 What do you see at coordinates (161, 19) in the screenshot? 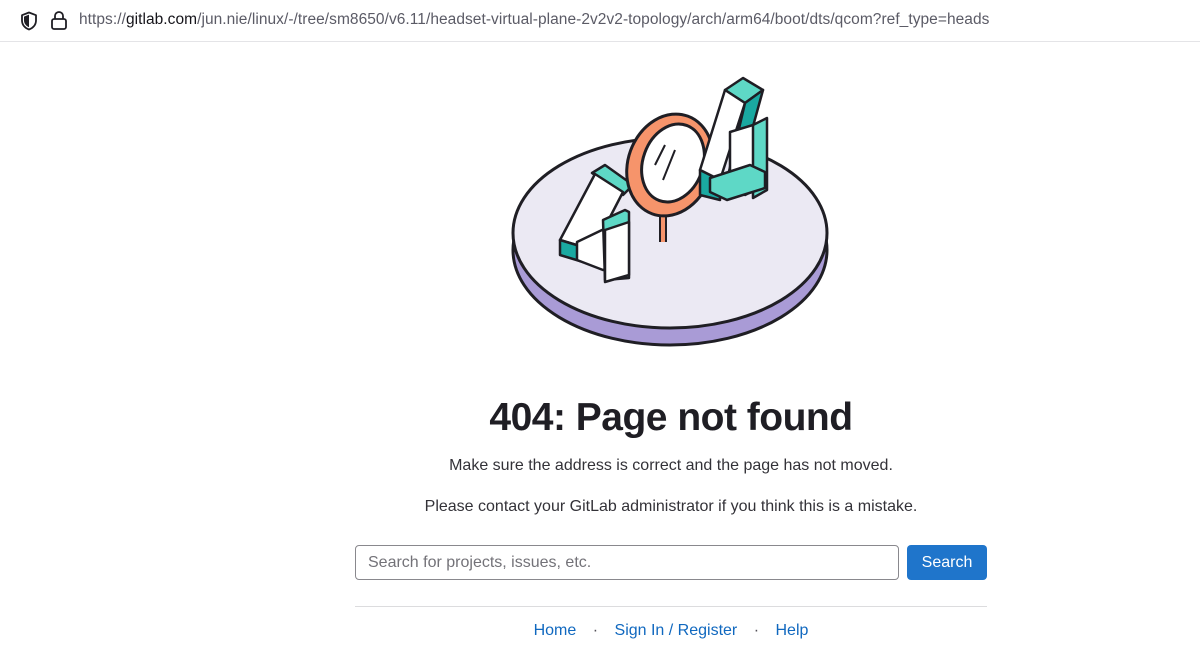
I see `url-host: gitlab.com` at bounding box center [161, 19].